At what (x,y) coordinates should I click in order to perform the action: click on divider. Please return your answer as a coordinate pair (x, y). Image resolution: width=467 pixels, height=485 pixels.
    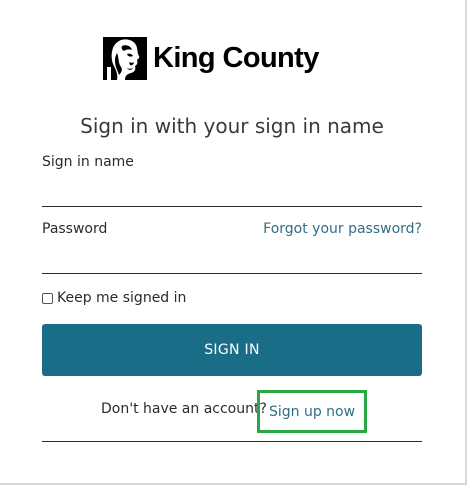
    Looking at the image, I should click on (232, 441).